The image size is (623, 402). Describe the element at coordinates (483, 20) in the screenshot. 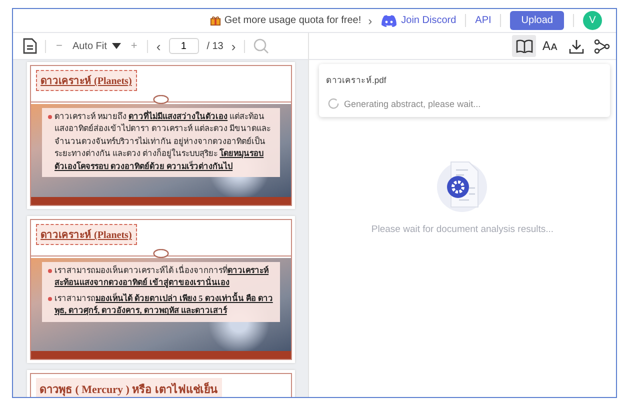

I see `api-link: API` at that location.